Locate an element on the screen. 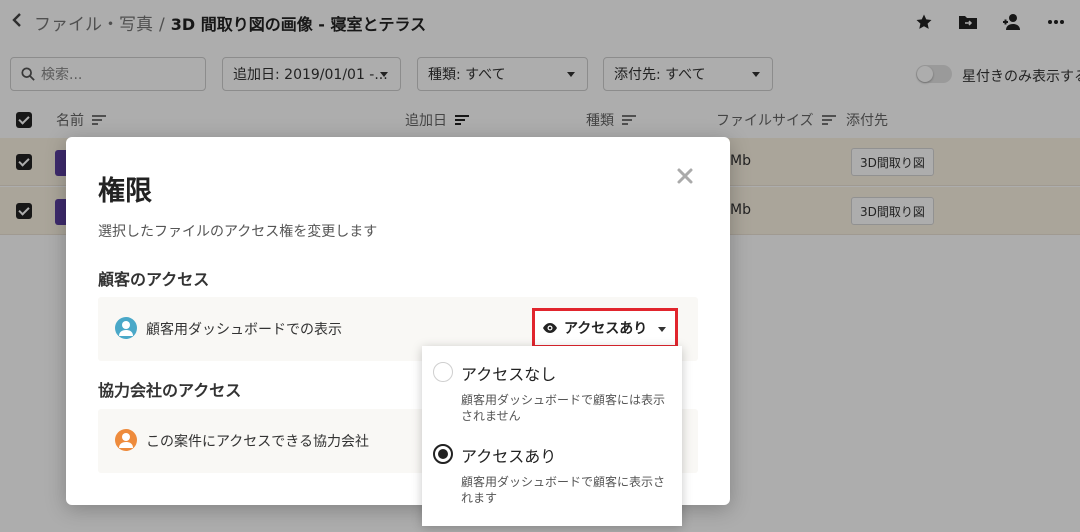 The height and width of the screenshot is (532, 1080). partner-access-title: 協力会社のアクセス is located at coordinates (170, 390).